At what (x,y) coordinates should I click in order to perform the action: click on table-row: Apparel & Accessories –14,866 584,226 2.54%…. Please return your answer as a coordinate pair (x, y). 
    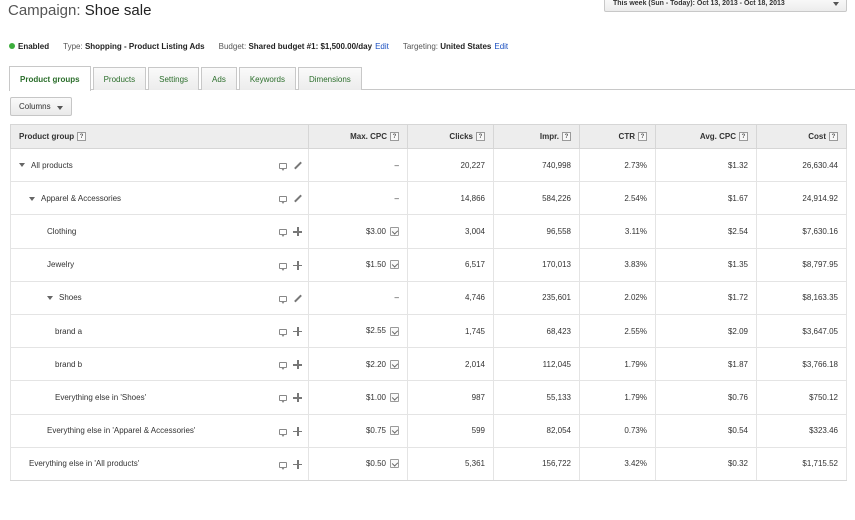
    Looking at the image, I should click on (428, 198).